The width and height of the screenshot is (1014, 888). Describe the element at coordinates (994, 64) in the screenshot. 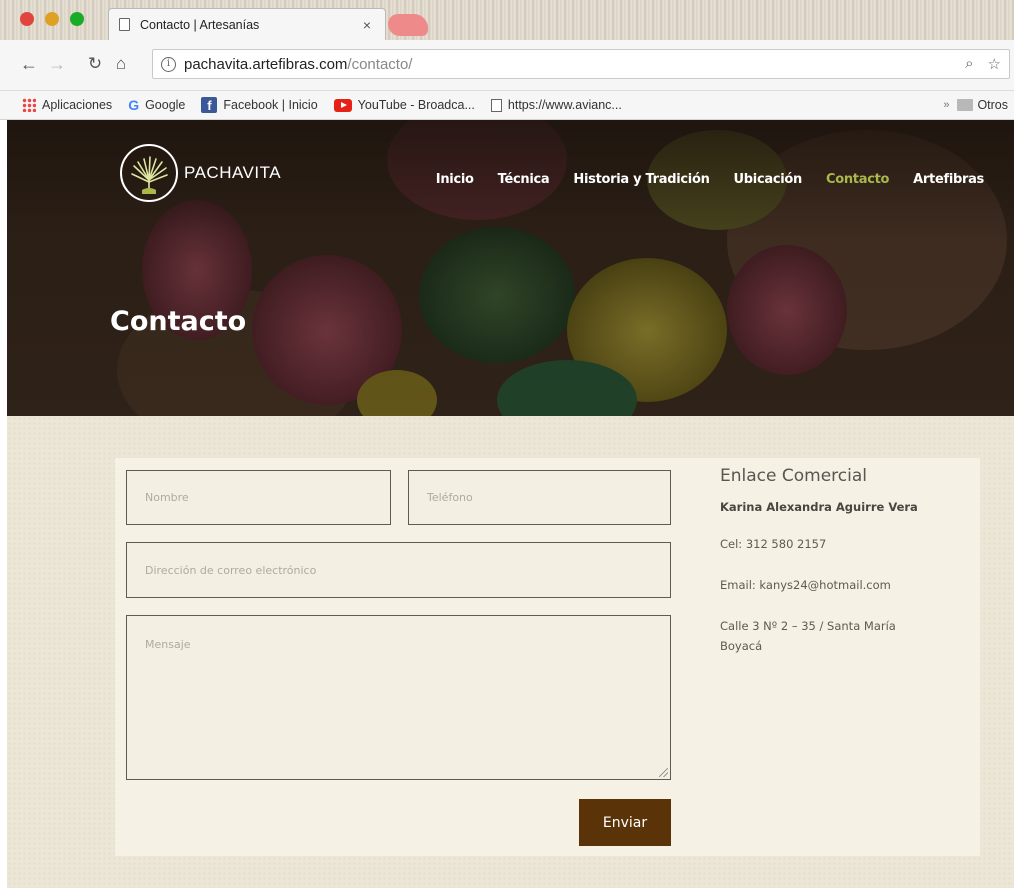

I see `star-bookmark-icon: ☆` at that location.